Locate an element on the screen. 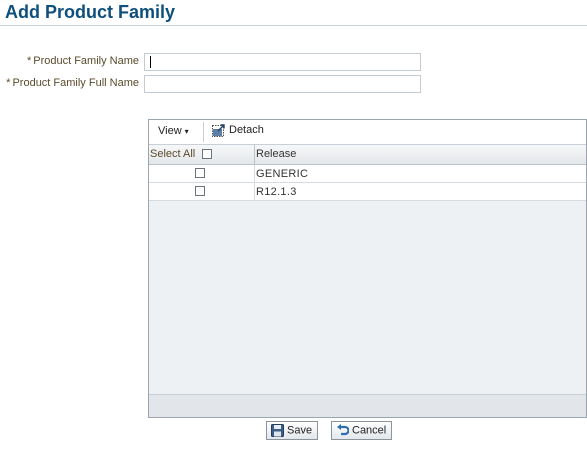 The height and width of the screenshot is (452, 587). chevron-down-icon: ▾ is located at coordinates (186, 131).